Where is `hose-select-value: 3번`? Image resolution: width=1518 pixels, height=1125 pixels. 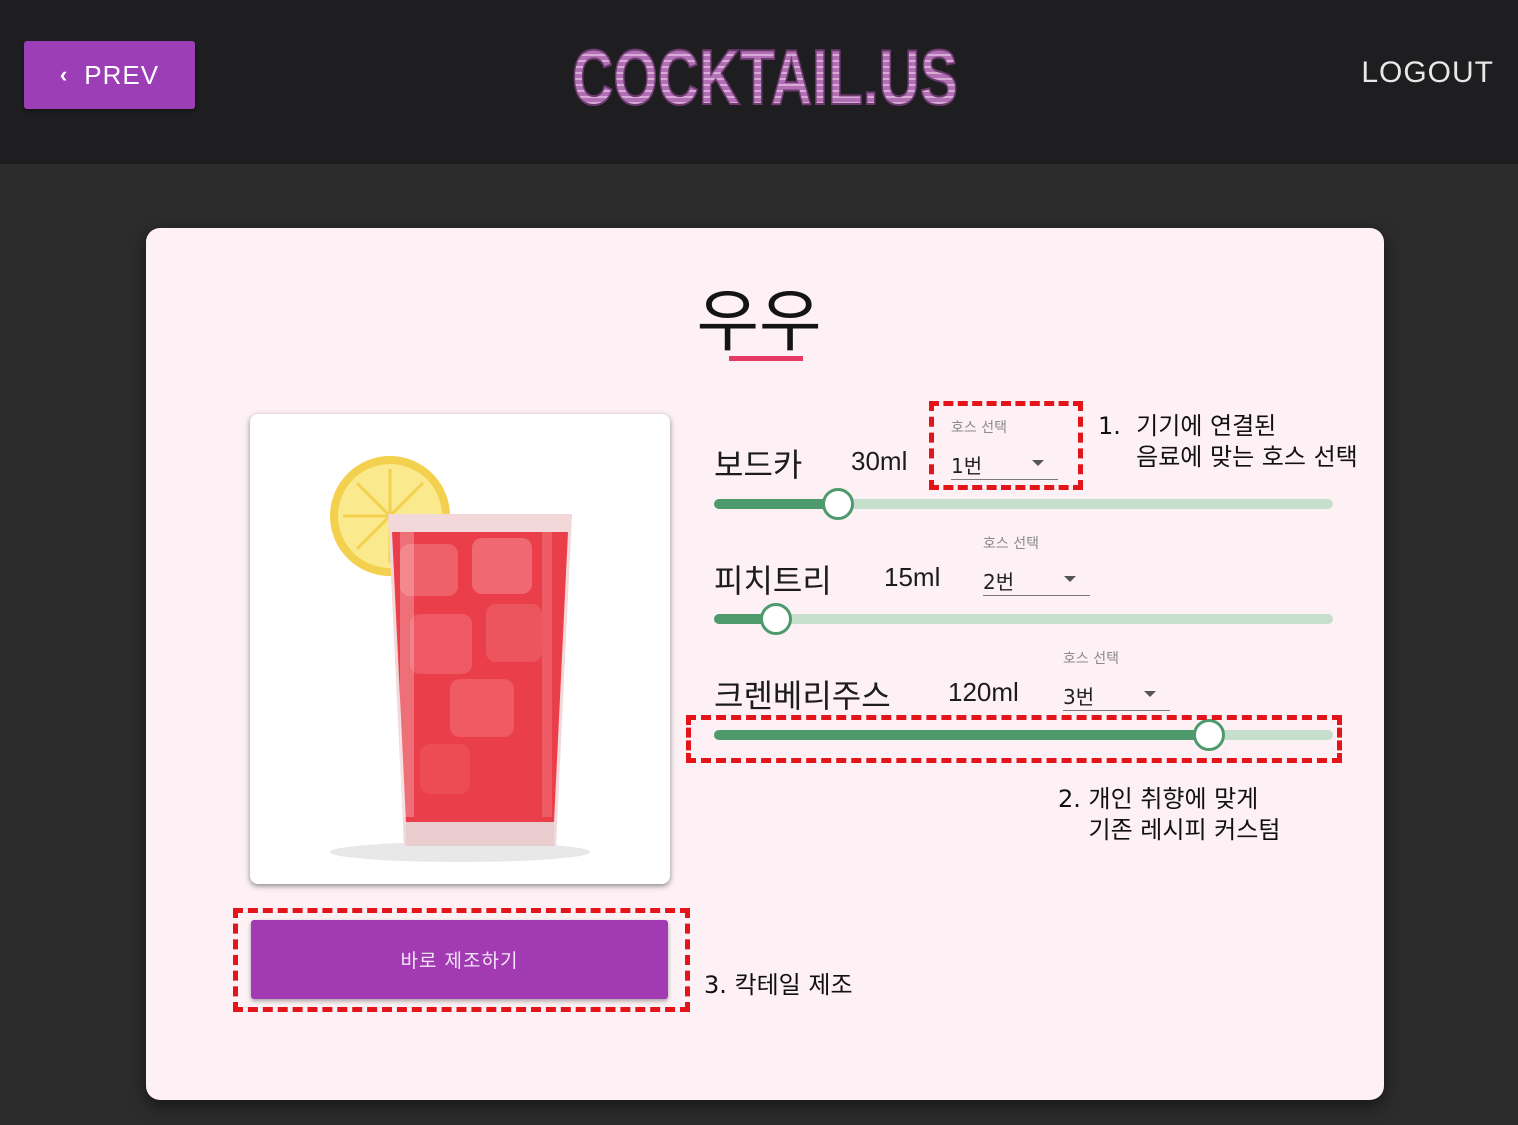 hose-select-value: 3번 is located at coordinates (1079, 697).